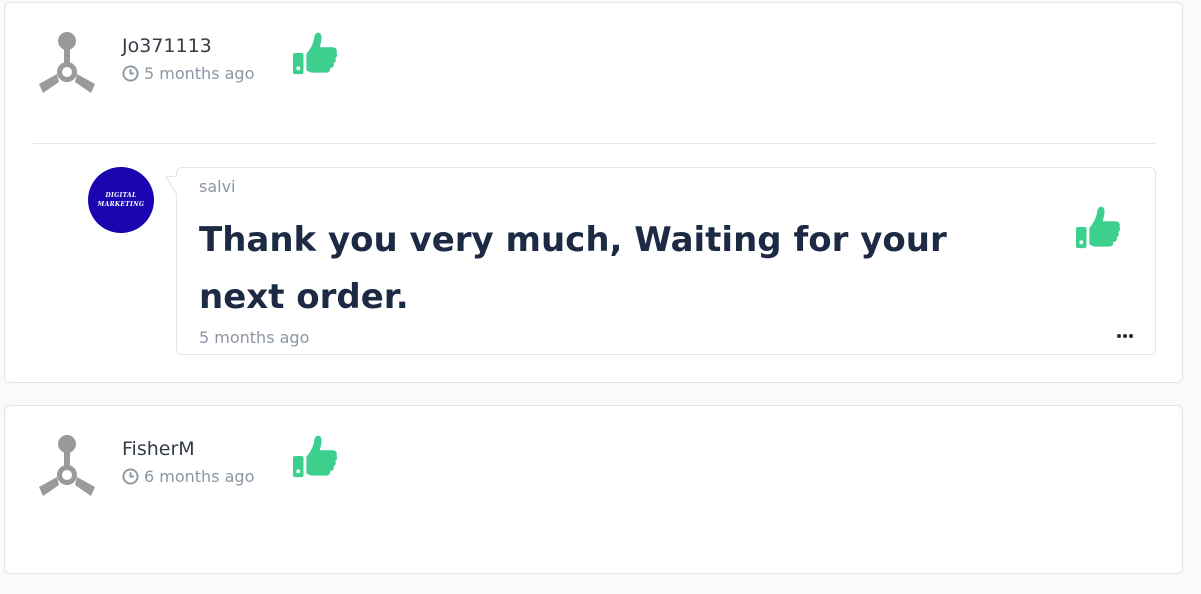 This screenshot has width=1201, height=594. I want to click on review-time: 6 months ago, so click(188, 476).